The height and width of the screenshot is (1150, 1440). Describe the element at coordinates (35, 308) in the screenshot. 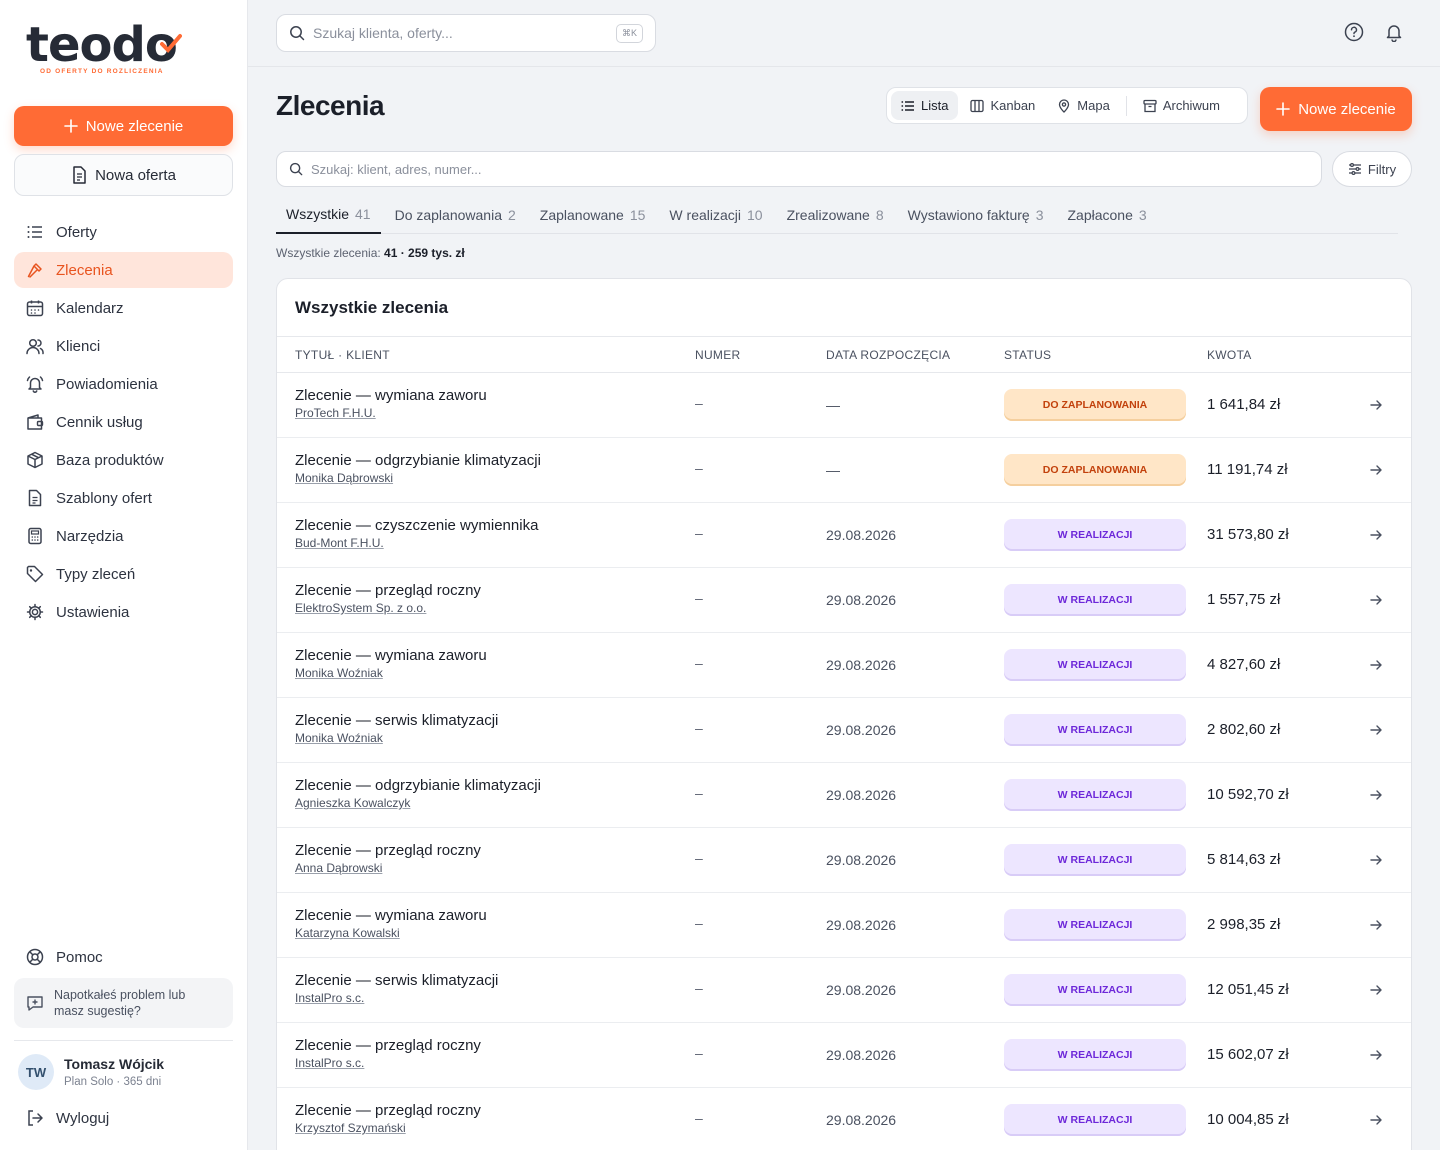

I see `calendar-icon` at that location.